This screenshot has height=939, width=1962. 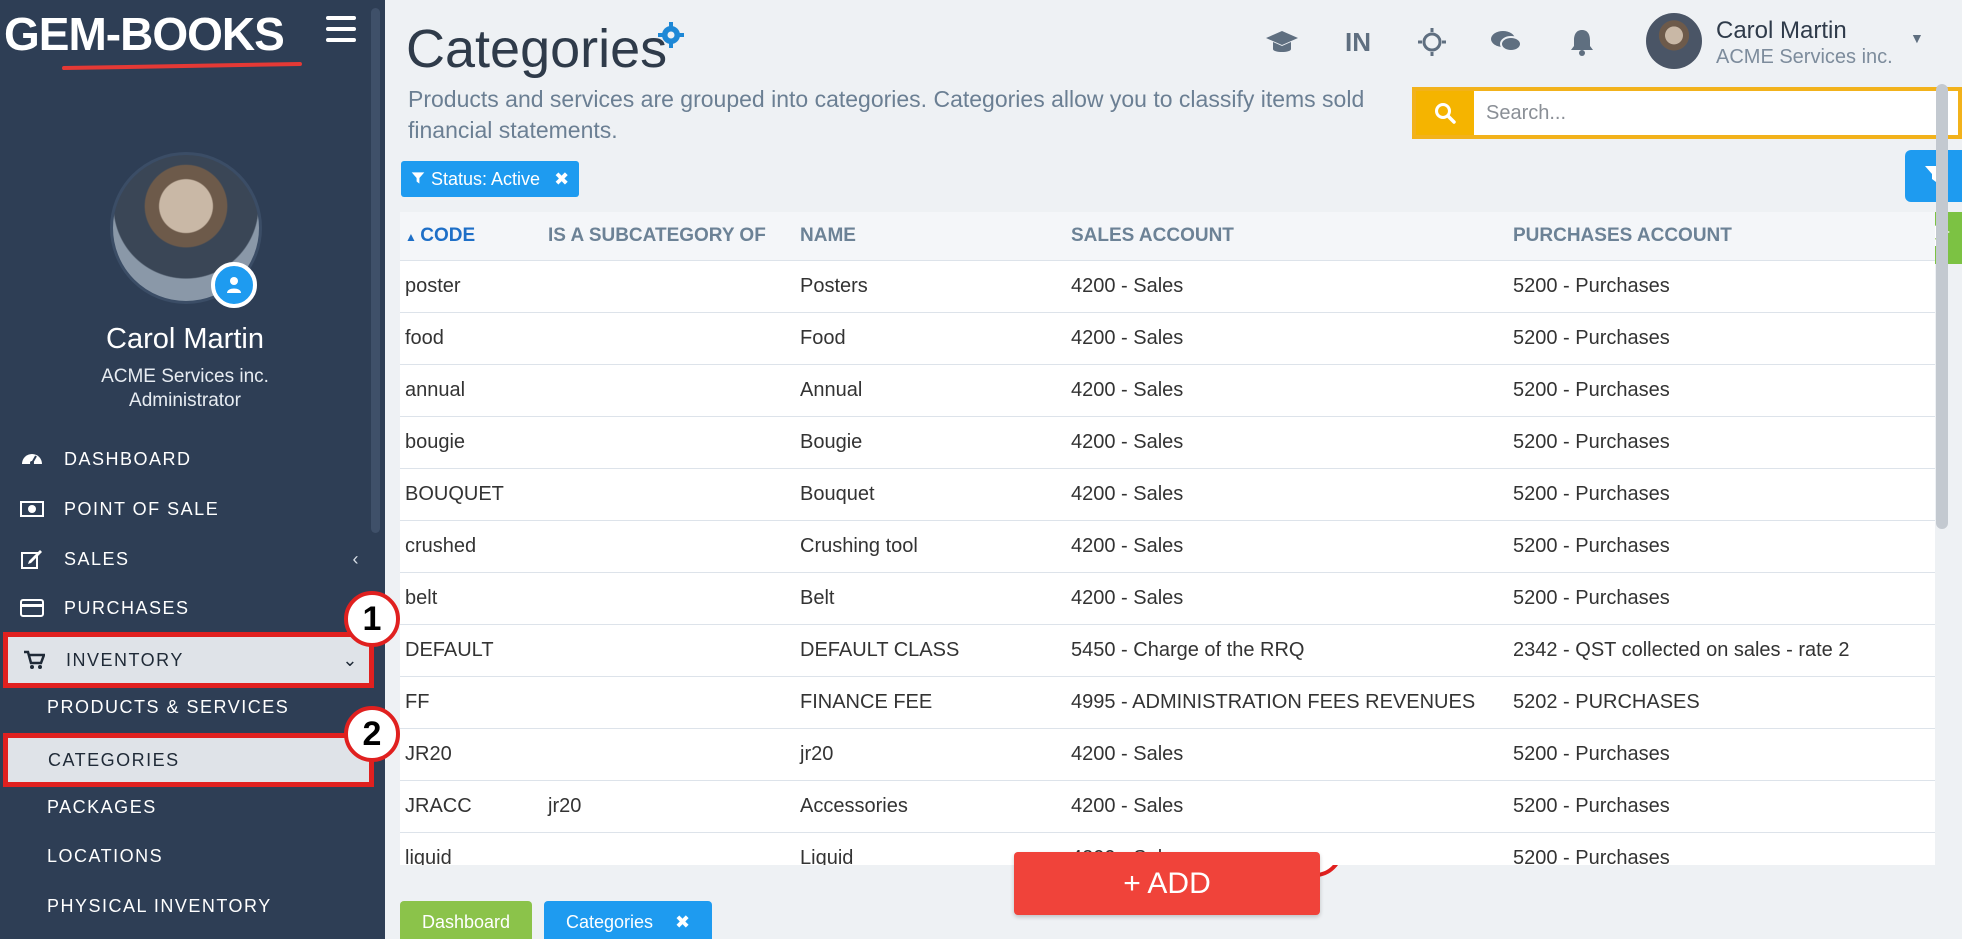 What do you see at coordinates (1721, 236) in the screenshot?
I see `column-header-purchases-account: PURCHASES ACCOUNT` at bounding box center [1721, 236].